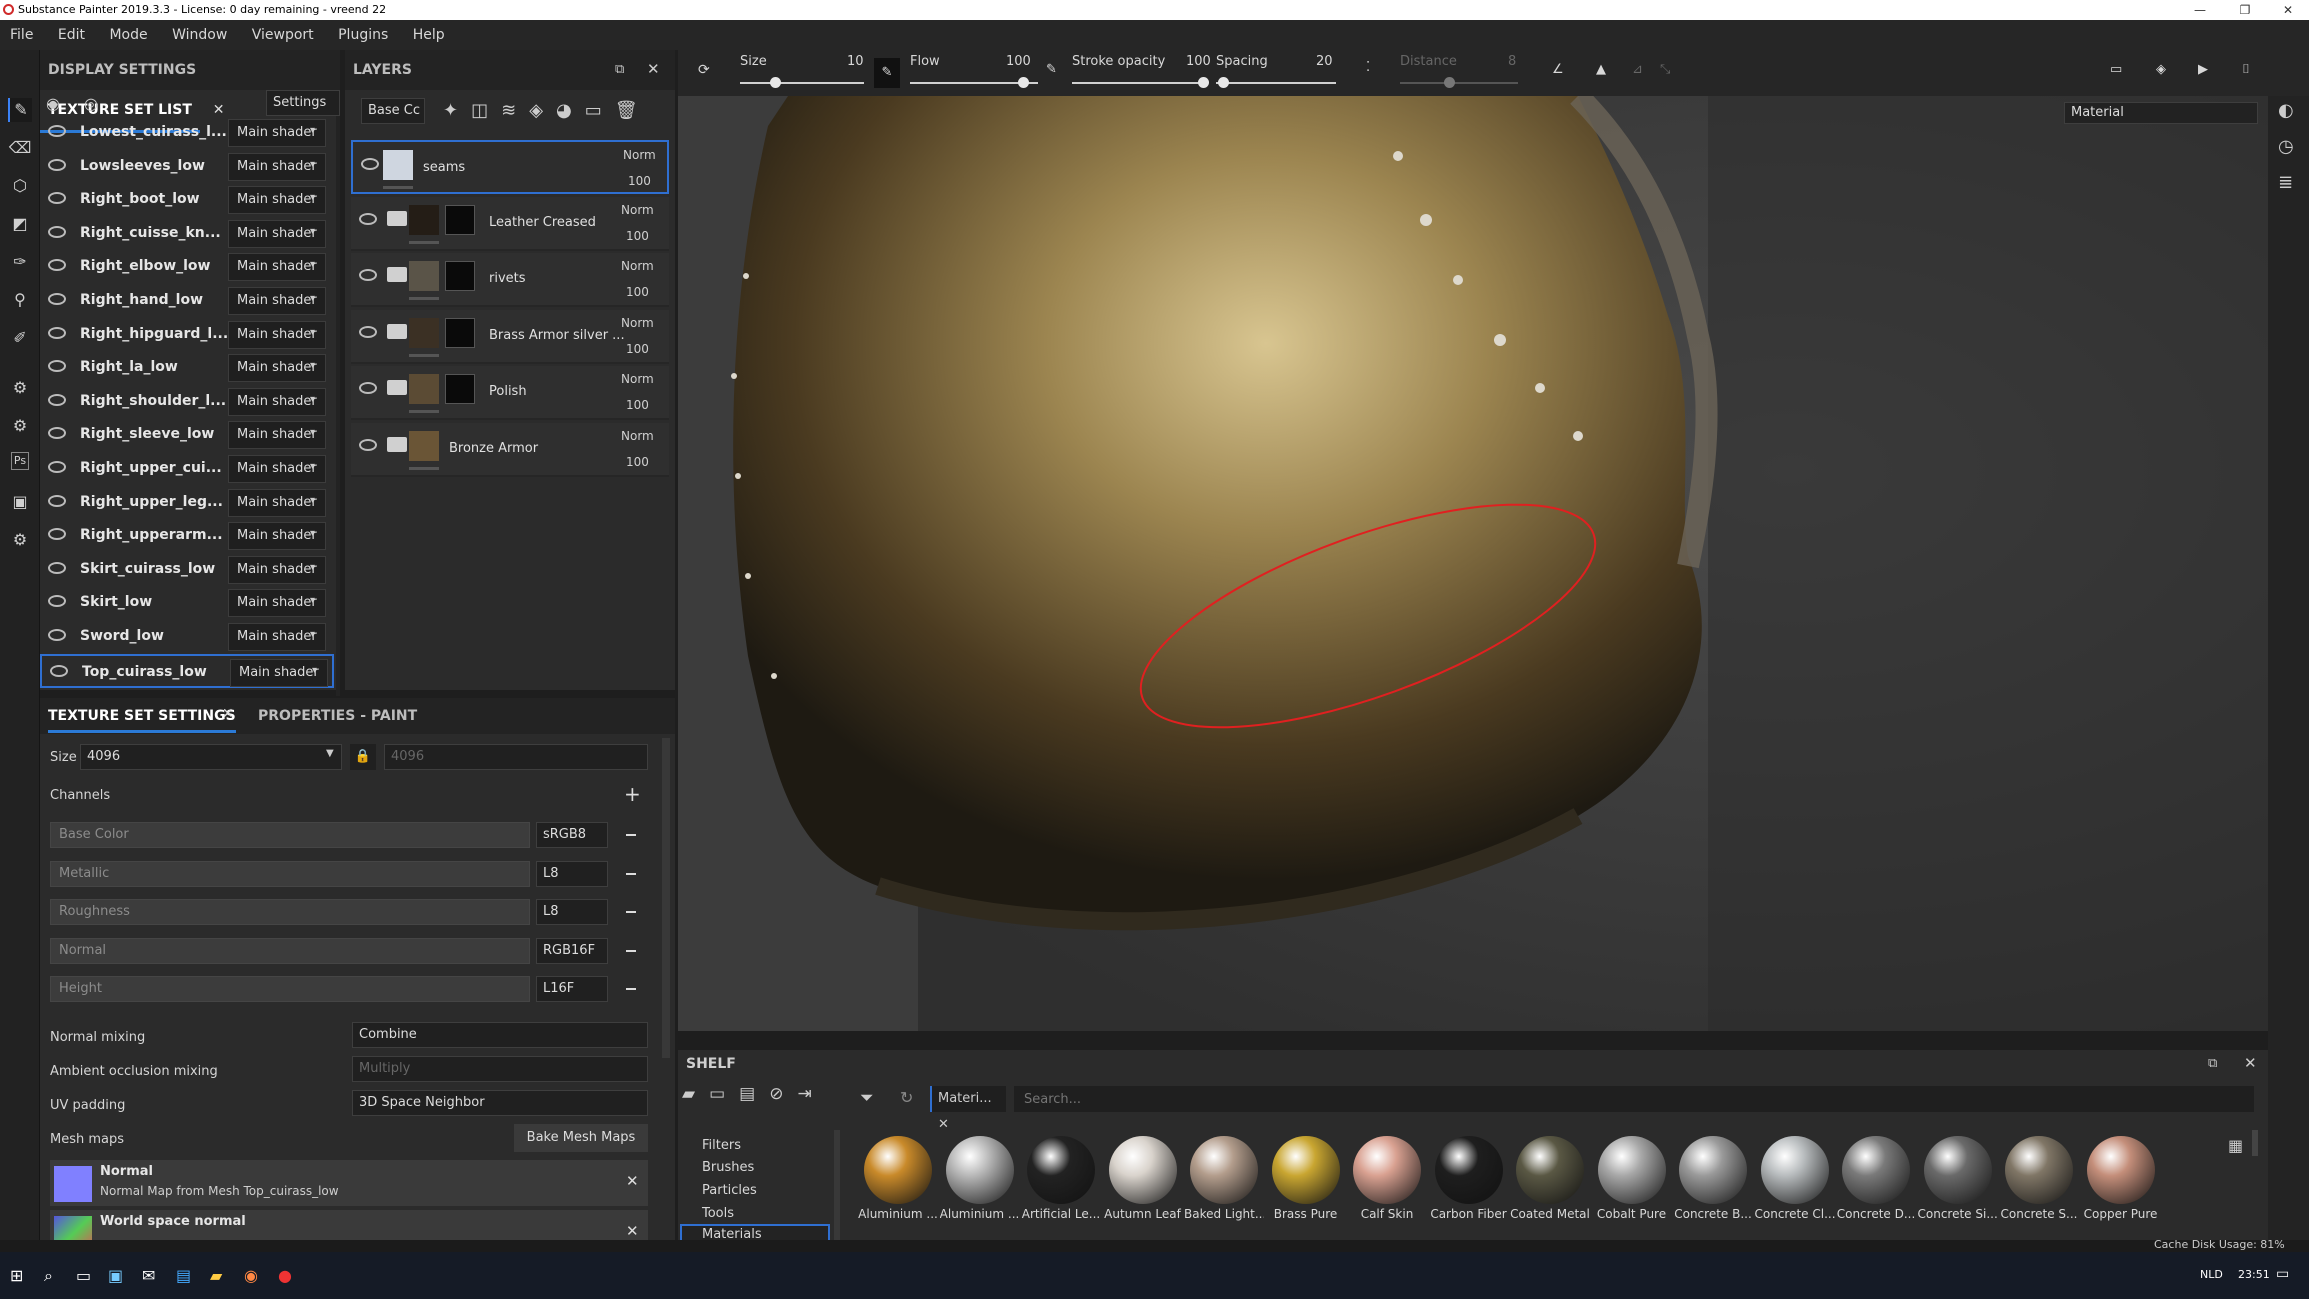 The image size is (2309, 1299). What do you see at coordinates (783, 1094) in the screenshot?
I see `hide-icon: ⊘` at bounding box center [783, 1094].